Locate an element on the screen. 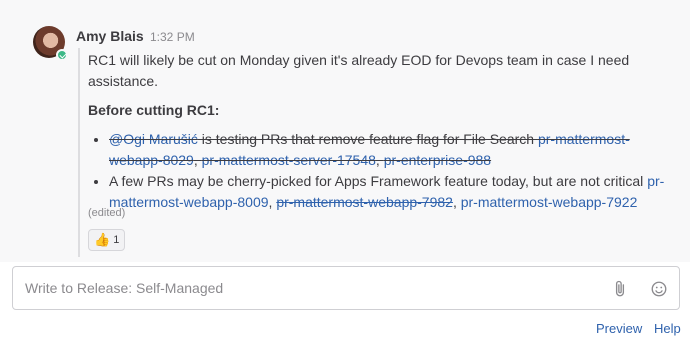 The height and width of the screenshot is (344, 690). quote-bar is located at coordinates (79, 152).